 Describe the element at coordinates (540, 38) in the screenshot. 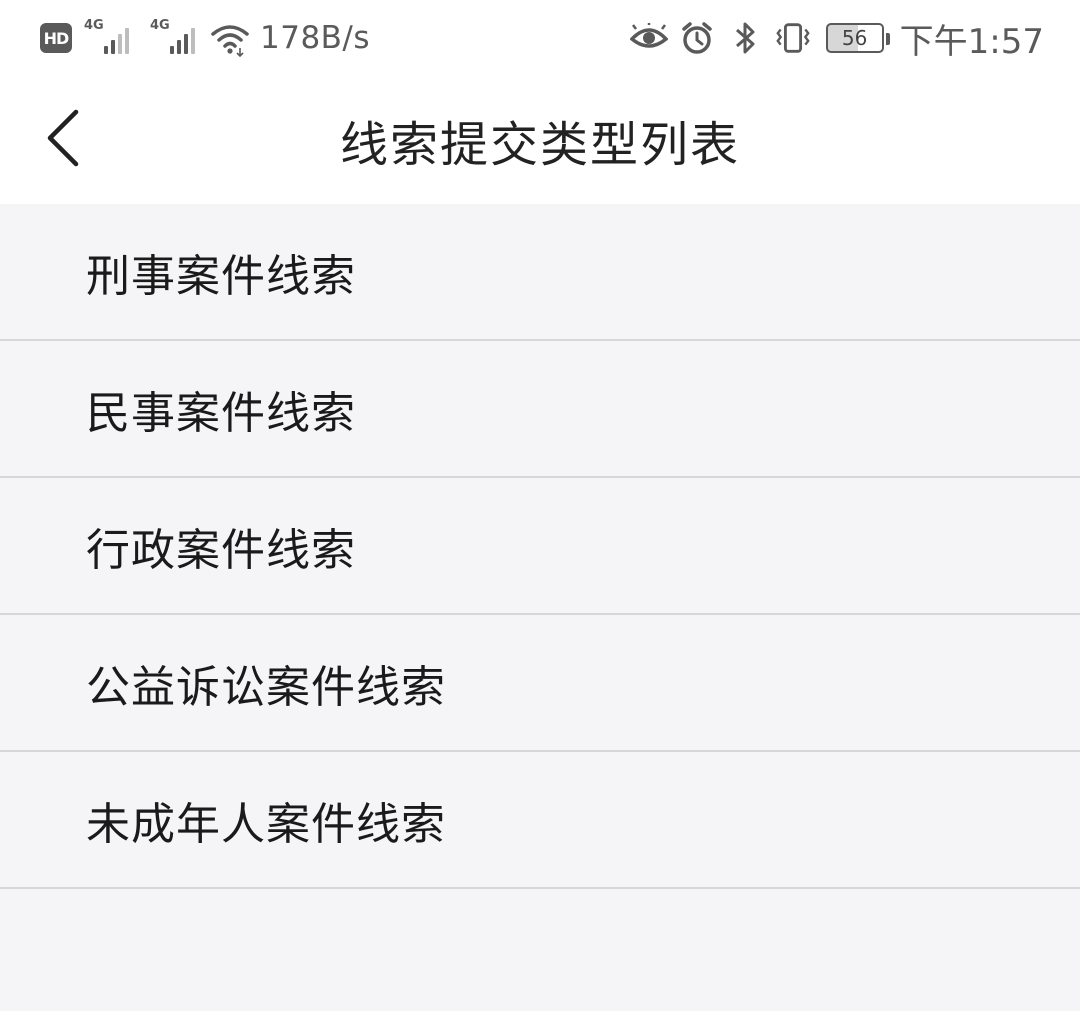

I see `status-bar: HD 4G 4G 178B/s 56 下午1:57` at that location.